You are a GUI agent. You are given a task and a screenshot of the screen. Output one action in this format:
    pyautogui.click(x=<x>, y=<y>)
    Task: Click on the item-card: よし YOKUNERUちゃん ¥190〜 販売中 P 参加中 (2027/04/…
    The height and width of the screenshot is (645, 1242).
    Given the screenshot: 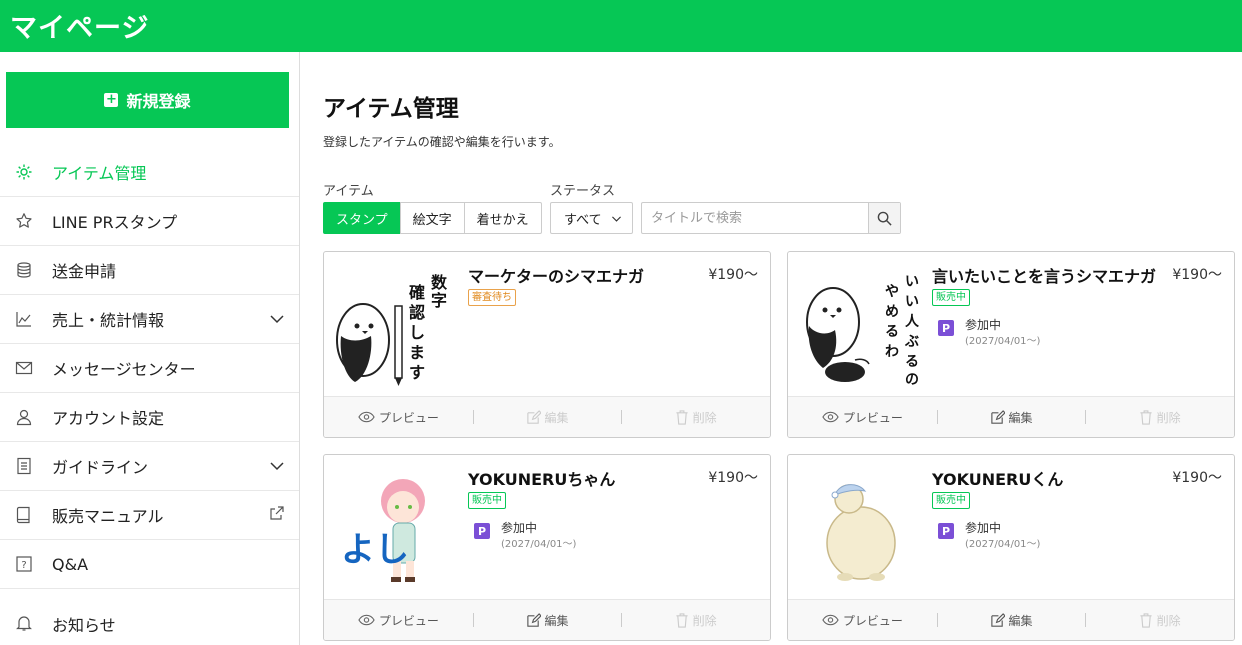 What is the action you would take?
    pyautogui.click(x=547, y=547)
    